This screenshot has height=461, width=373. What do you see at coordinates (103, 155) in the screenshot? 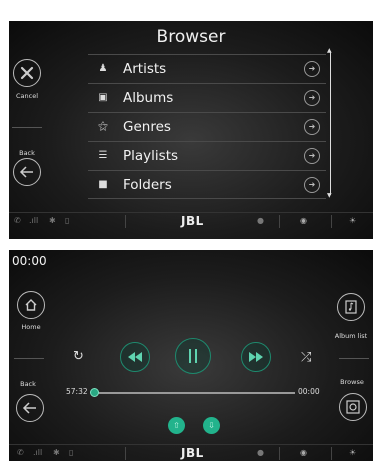
I see `playlist-icon: ☰` at bounding box center [103, 155].